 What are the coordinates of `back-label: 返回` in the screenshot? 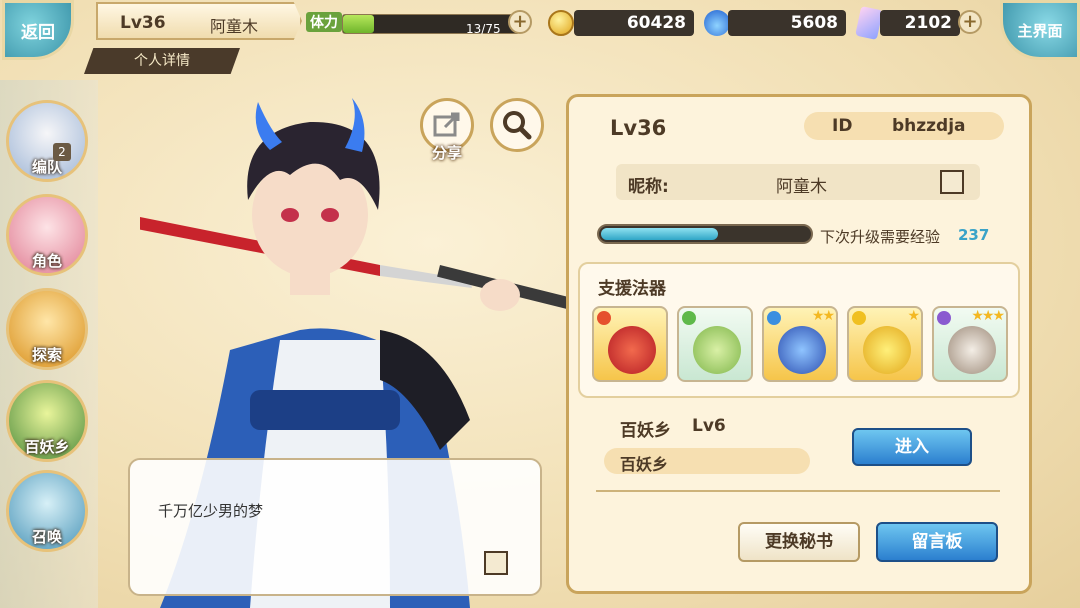 It's located at (38, 32).